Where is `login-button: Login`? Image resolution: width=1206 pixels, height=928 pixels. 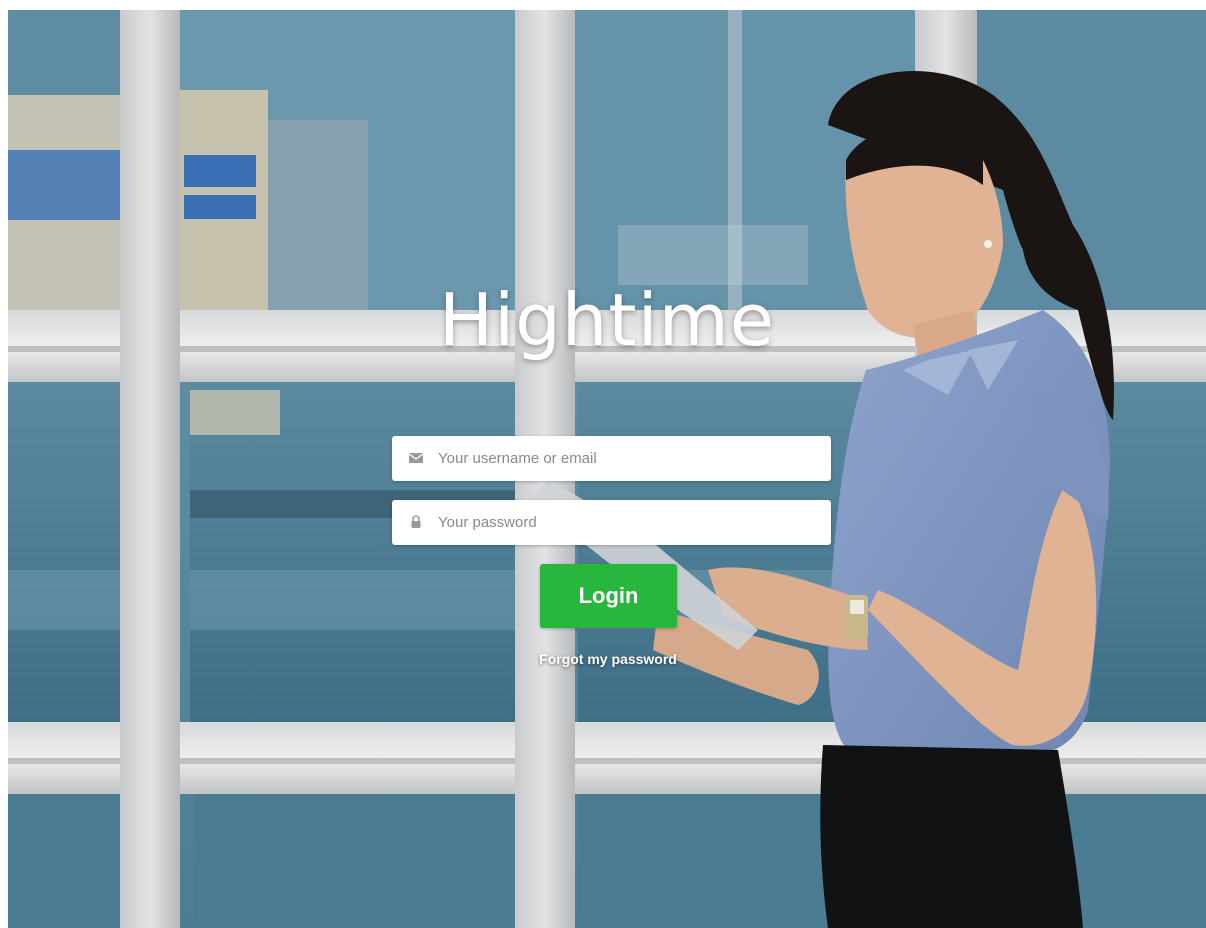 login-button: Login is located at coordinates (608, 596).